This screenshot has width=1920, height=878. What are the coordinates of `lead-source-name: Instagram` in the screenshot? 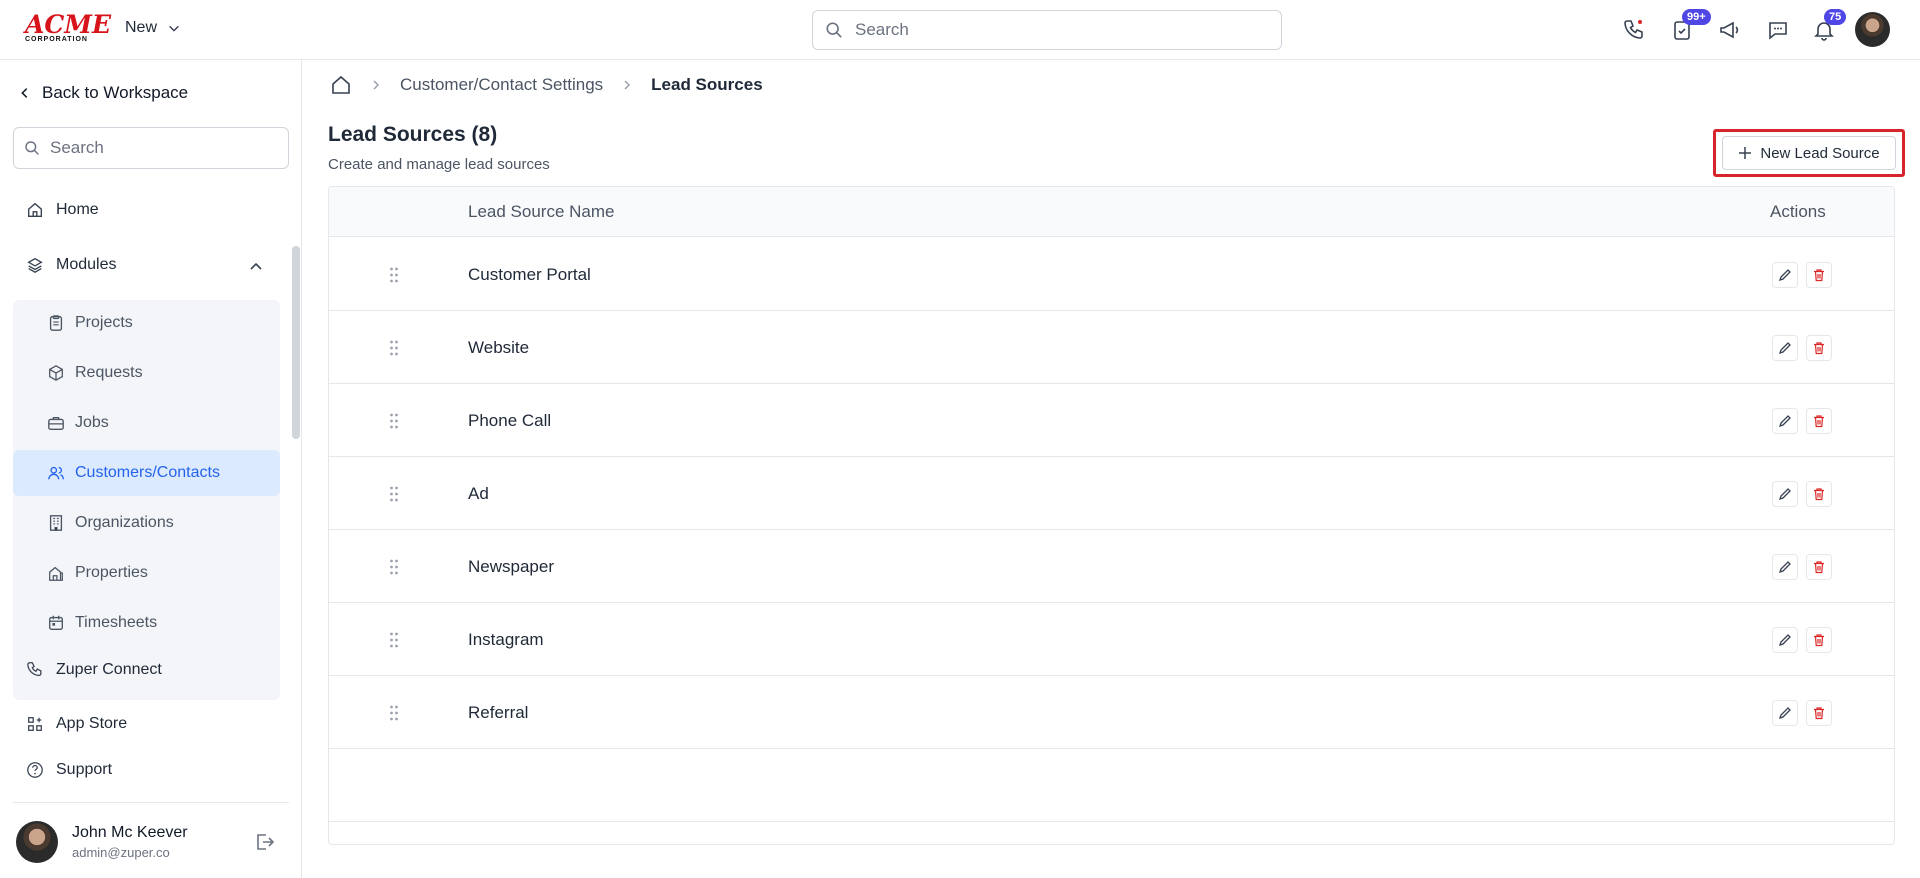 It's located at (506, 639).